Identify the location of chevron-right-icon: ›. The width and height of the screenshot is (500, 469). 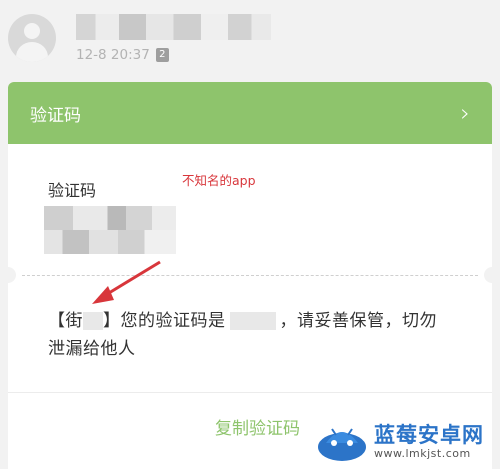
(465, 113).